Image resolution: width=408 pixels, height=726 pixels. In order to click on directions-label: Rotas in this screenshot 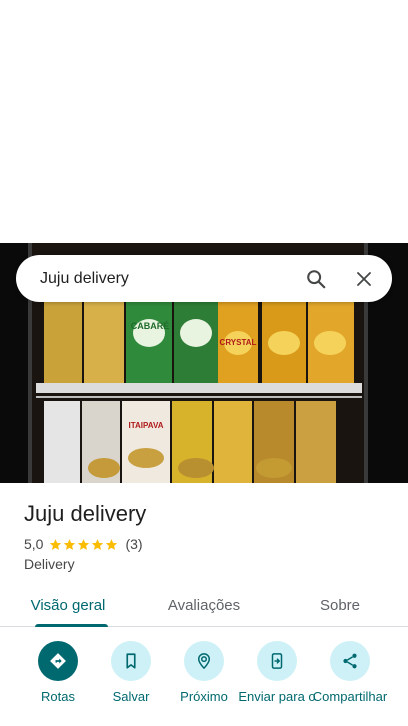, I will do `click(58, 696)`.